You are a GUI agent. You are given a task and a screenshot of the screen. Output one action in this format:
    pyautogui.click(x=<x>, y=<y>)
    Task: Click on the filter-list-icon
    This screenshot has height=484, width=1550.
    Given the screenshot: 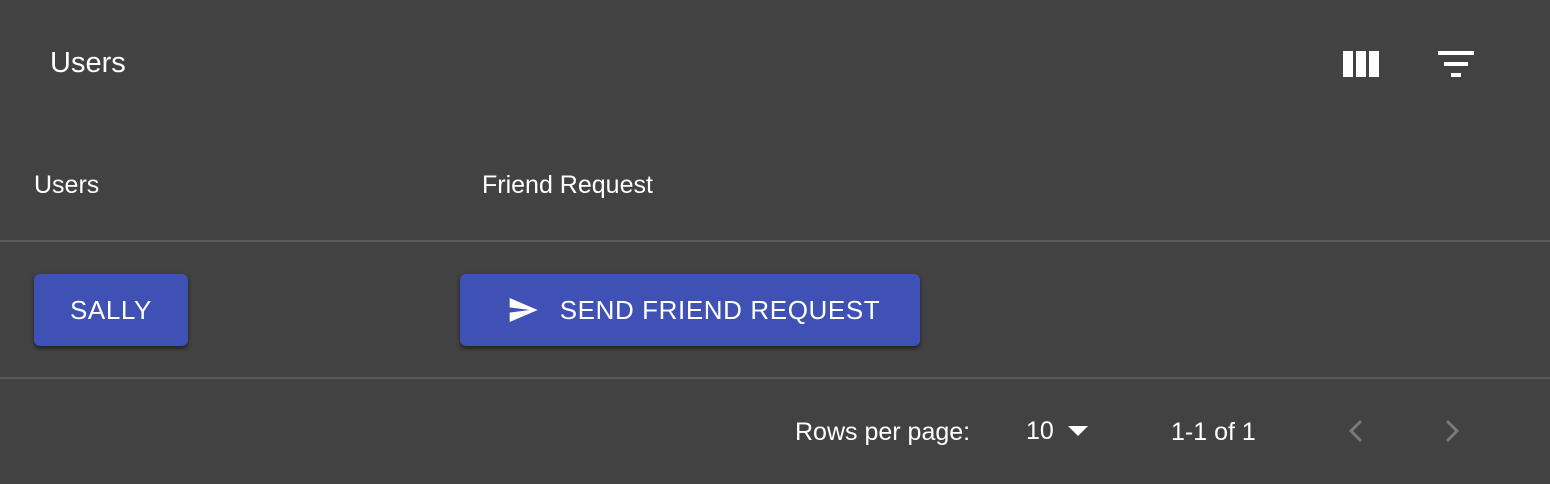 What is the action you would take?
    pyautogui.click(x=1456, y=64)
    